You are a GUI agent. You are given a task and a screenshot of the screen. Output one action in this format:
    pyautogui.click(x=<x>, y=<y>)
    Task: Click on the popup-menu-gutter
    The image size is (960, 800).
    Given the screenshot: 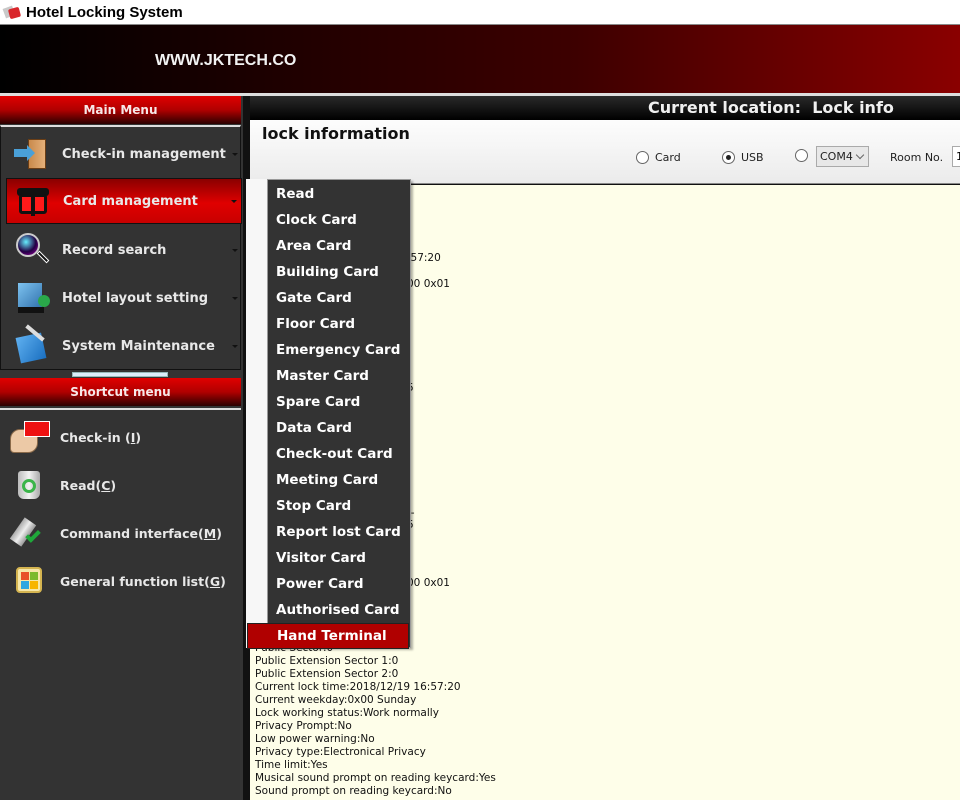 What is the action you would take?
    pyautogui.click(x=256, y=413)
    